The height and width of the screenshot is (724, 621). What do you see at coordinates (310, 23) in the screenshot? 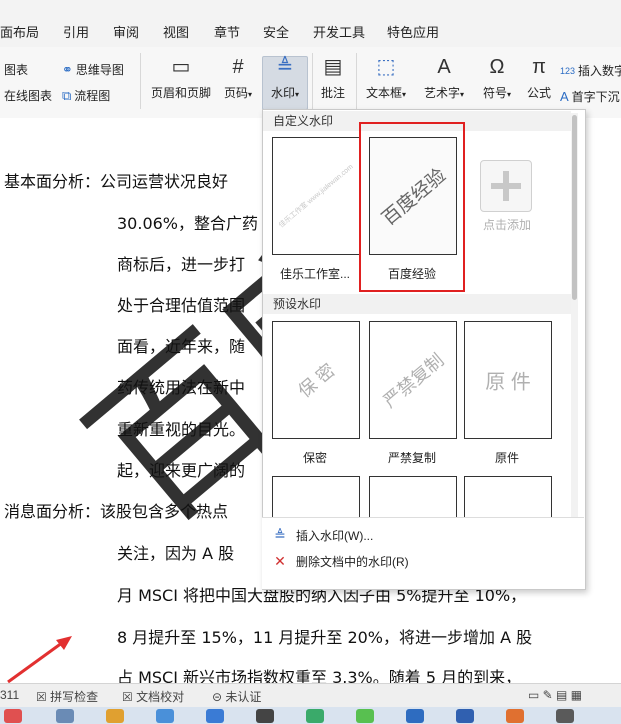
I see `menu-bar: 面布局 引用 审阅 视图 章节 安全 开发工具 特色应用` at bounding box center [310, 23].